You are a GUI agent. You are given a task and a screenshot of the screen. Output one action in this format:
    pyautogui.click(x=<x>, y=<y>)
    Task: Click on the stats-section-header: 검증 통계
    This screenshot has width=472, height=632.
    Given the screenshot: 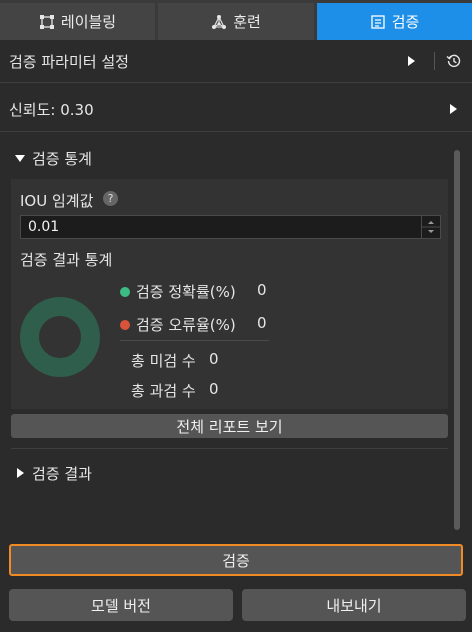 What is the action you would take?
    pyautogui.click(x=236, y=158)
    